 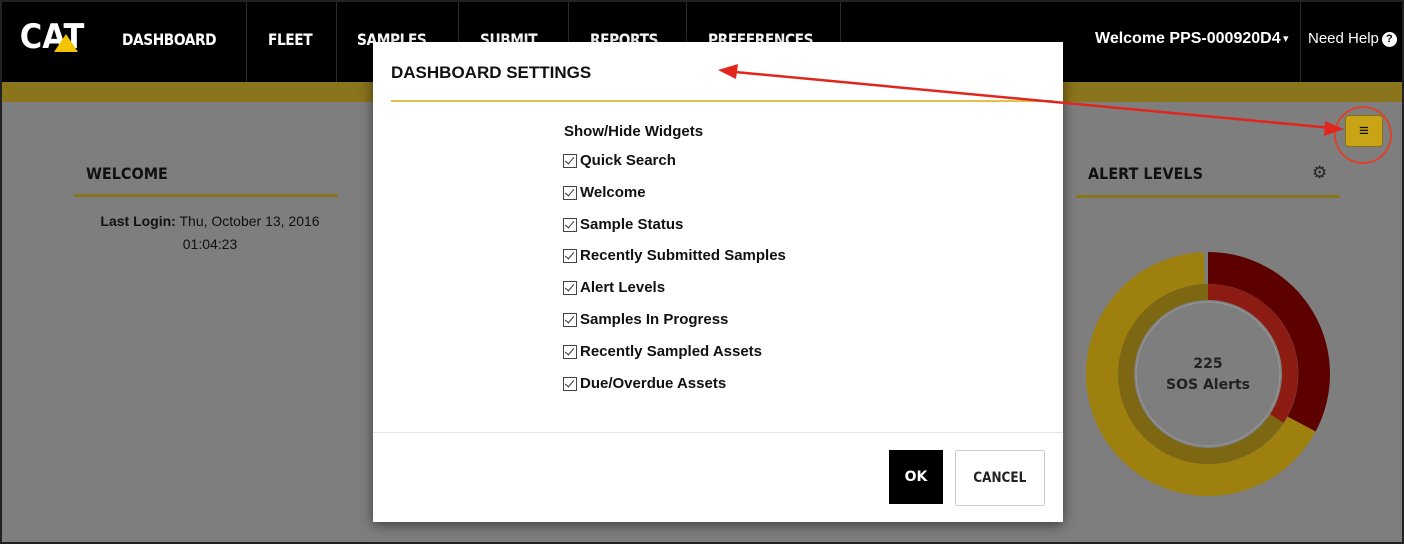 I want to click on question-circle-icon: ?, so click(x=1389, y=39).